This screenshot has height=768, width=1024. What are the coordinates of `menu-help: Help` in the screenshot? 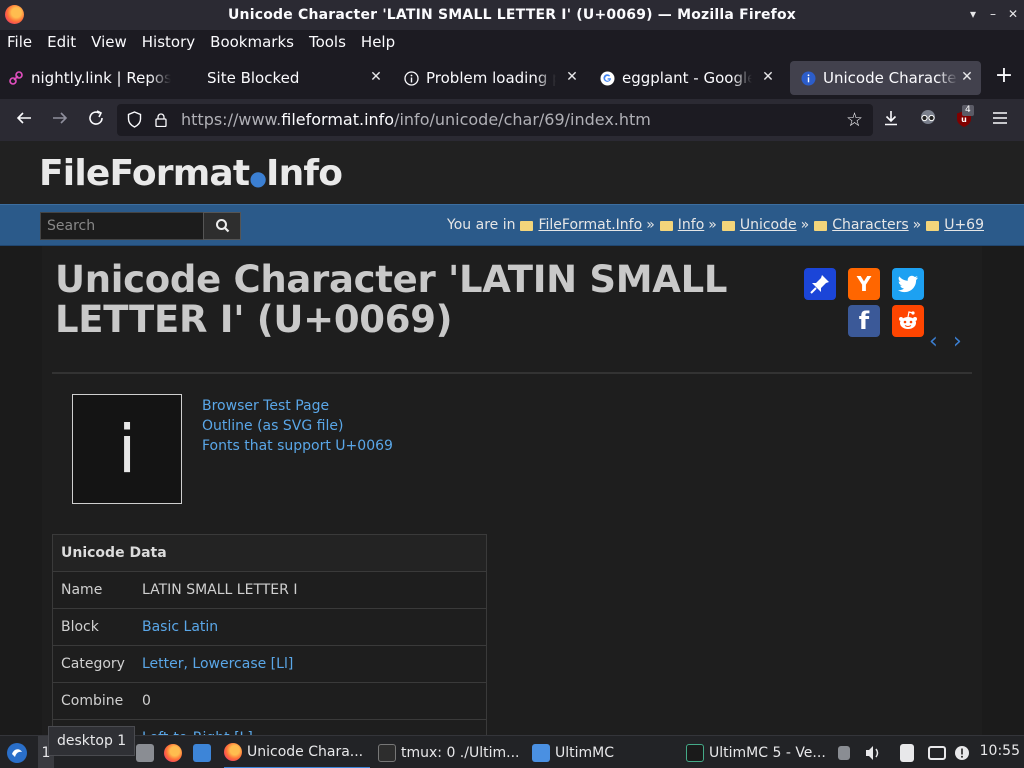 It's located at (378, 42).